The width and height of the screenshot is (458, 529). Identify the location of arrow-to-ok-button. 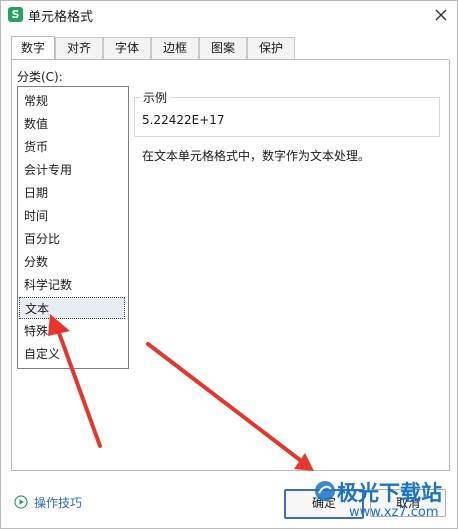
(230, 406).